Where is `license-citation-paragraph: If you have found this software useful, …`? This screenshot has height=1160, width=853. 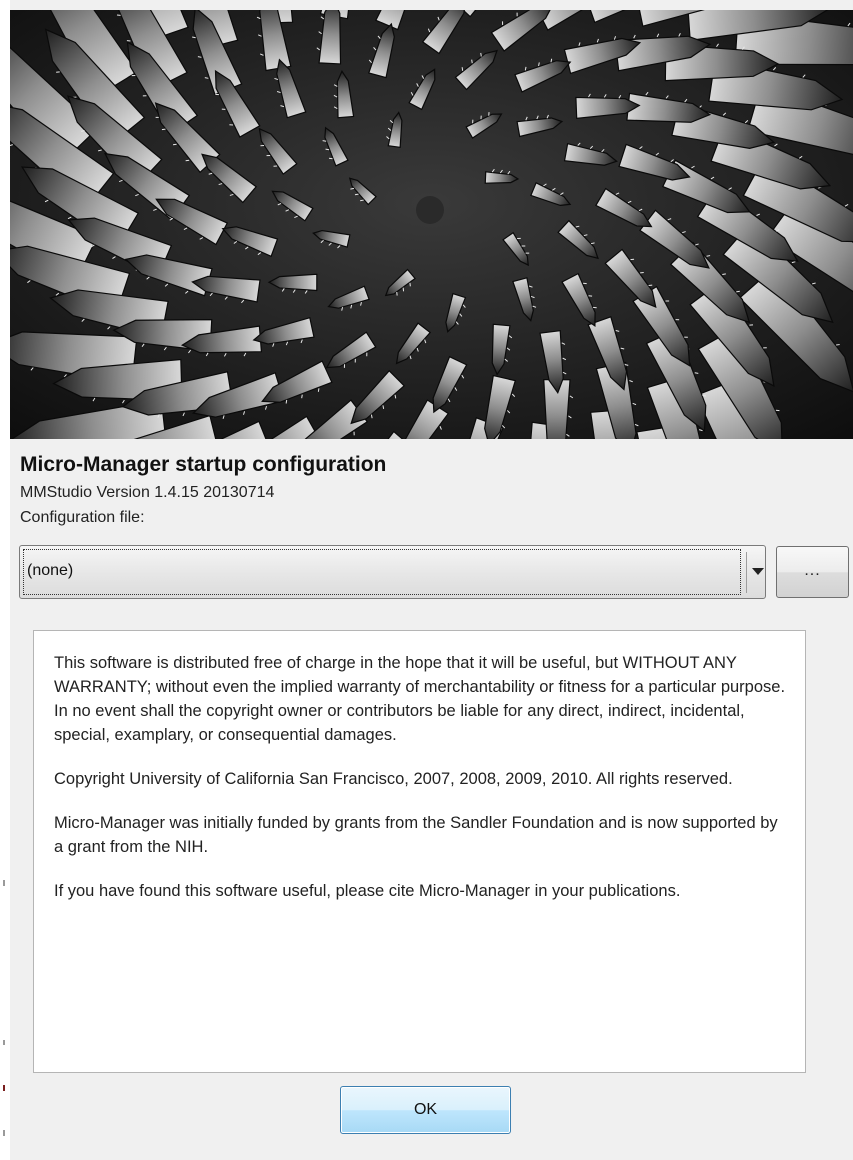
license-citation-paragraph: If you have found this software useful, … is located at coordinates (367, 891).